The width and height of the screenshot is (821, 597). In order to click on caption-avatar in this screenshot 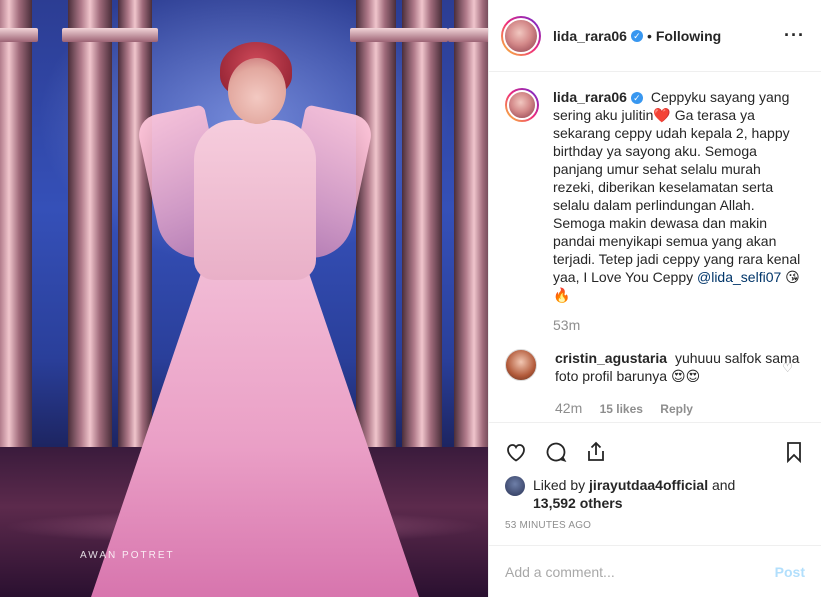, I will do `click(522, 105)`.